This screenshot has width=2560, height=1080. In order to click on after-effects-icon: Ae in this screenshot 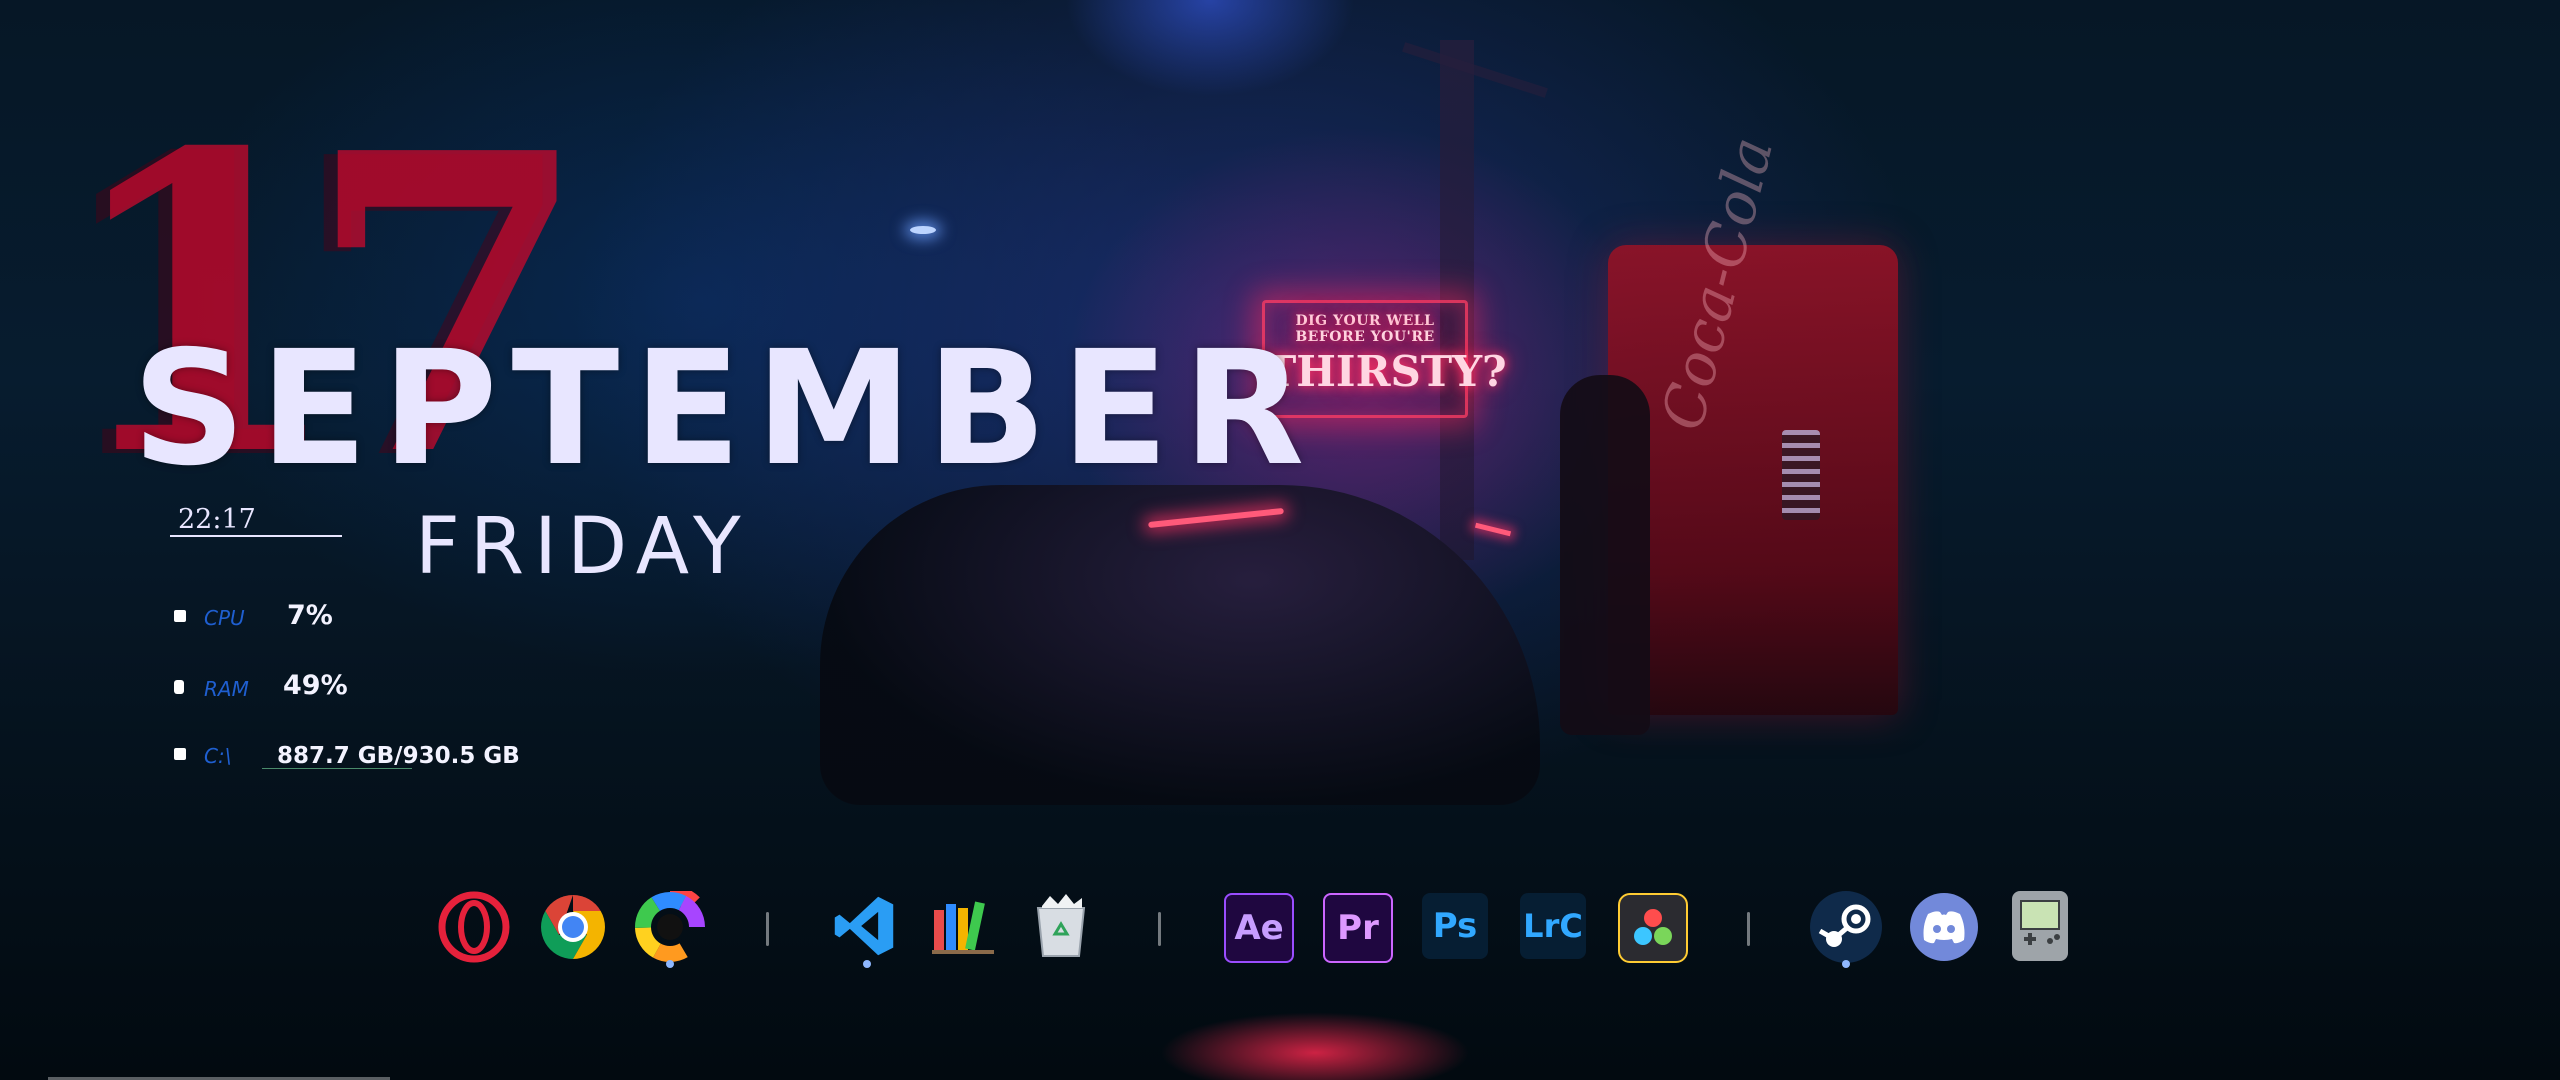, I will do `click(1259, 928)`.